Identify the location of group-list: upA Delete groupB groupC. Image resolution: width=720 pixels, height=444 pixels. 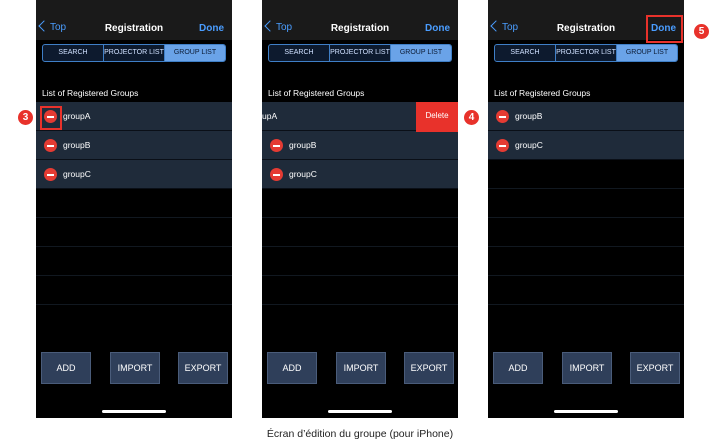
(360, 203).